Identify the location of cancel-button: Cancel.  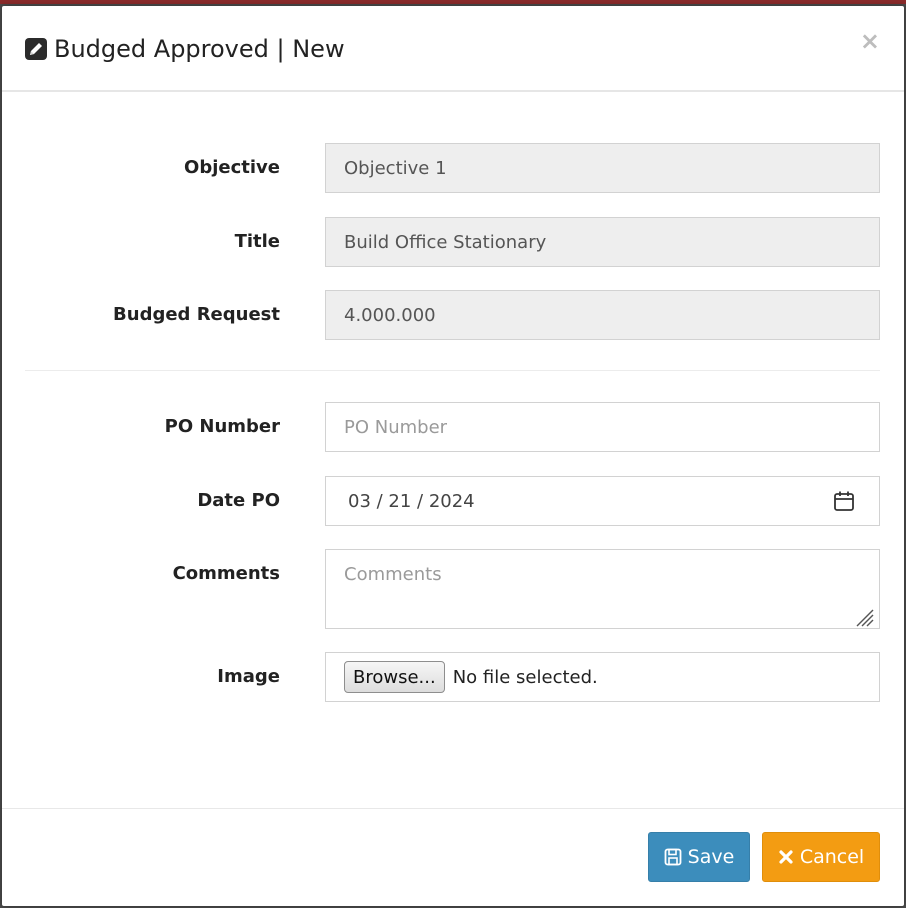
(821, 857).